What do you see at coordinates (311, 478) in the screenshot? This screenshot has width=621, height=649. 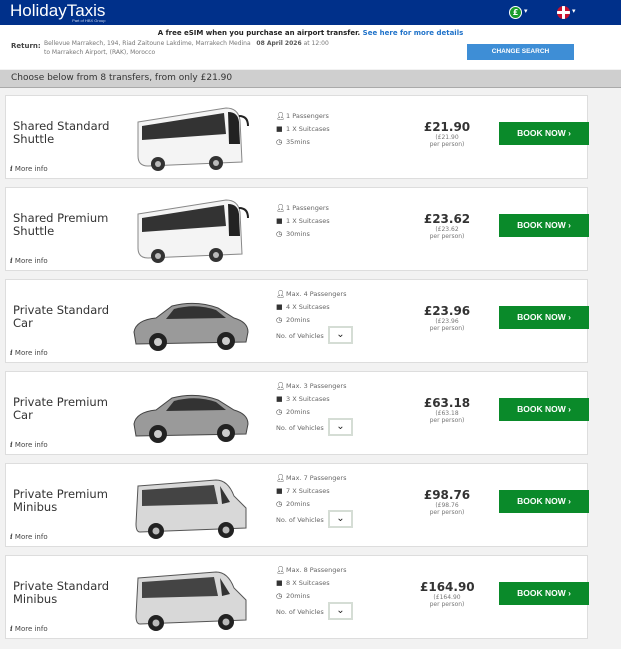 I see `passengers: 👤︎Max. 7 Passengers` at bounding box center [311, 478].